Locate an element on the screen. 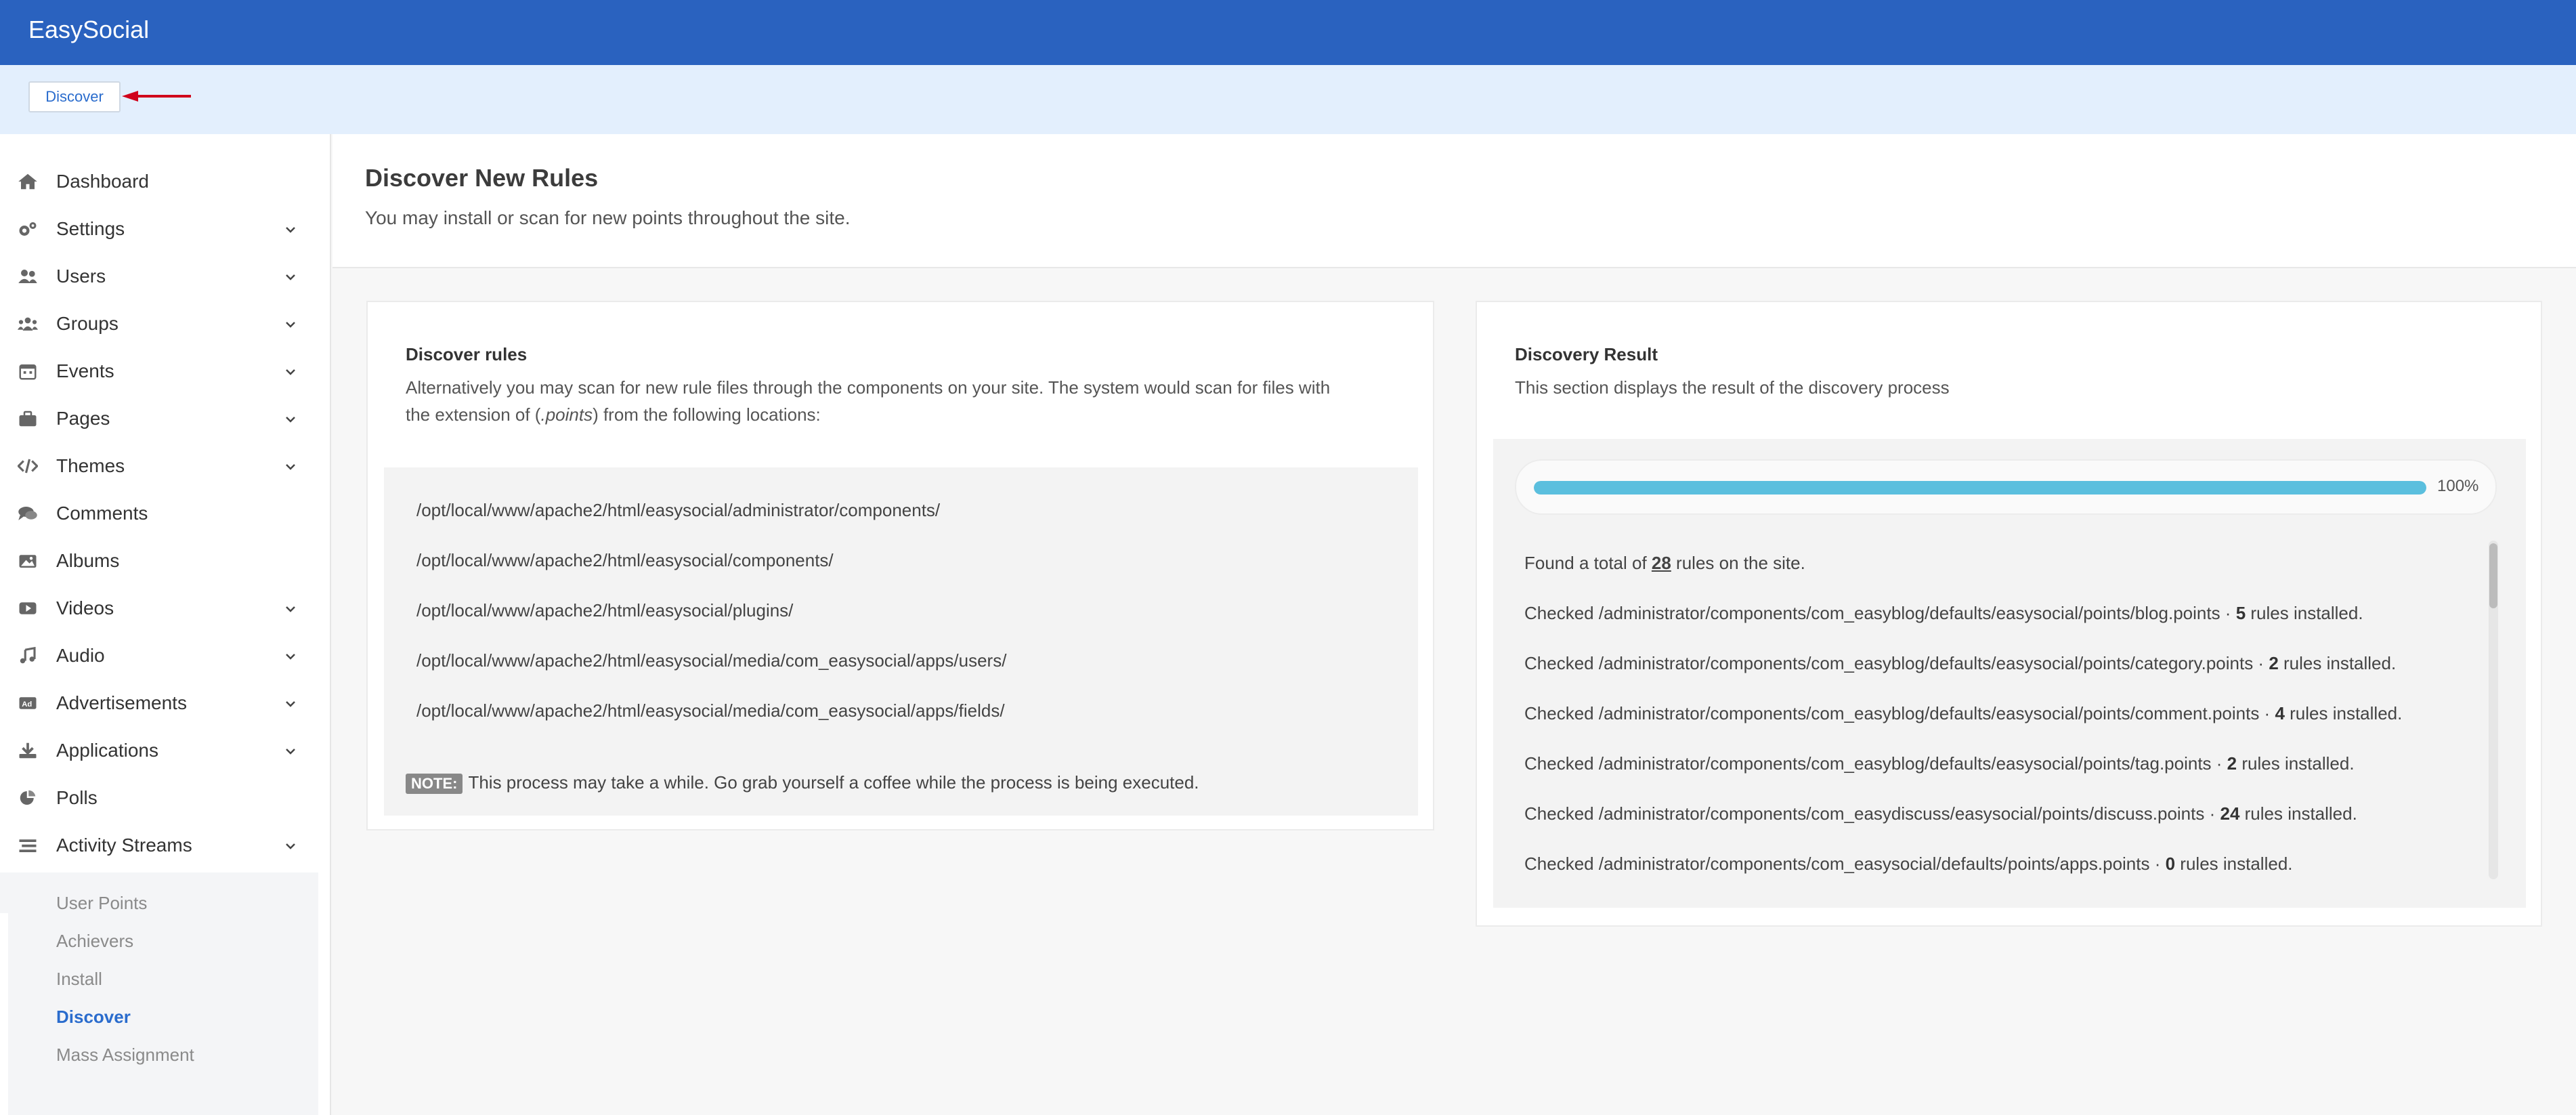 The height and width of the screenshot is (1115, 2576). sidebar-item-label: Applications is located at coordinates (107, 750).